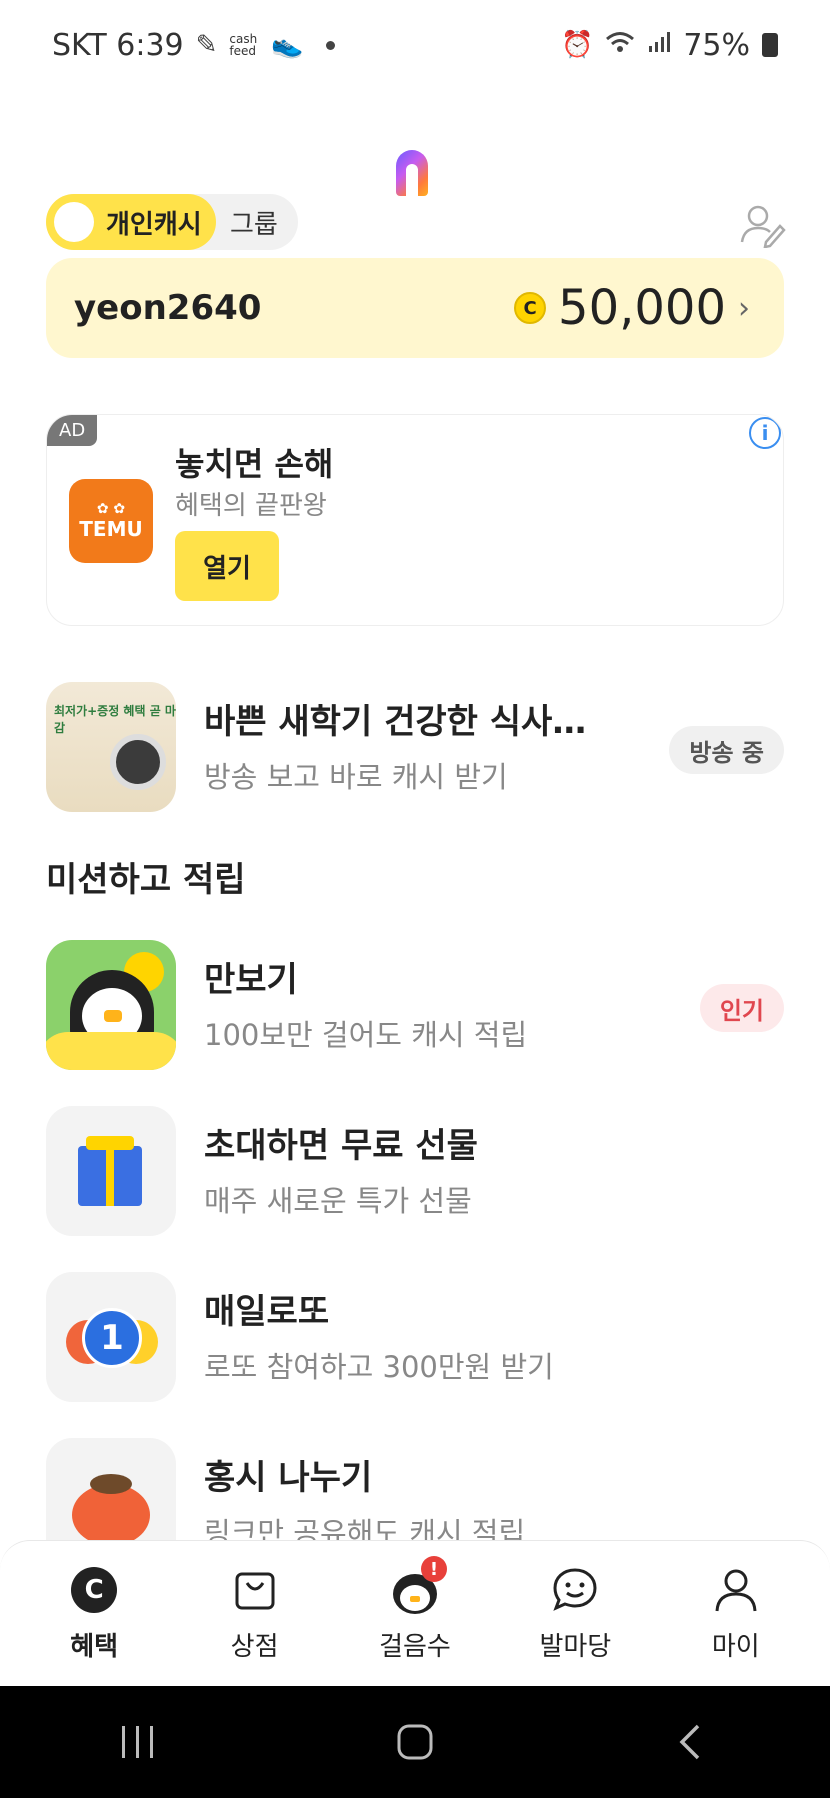 This screenshot has height=1798, width=830. Describe the element at coordinates (689, 1742) in the screenshot. I see `back-icon` at that location.